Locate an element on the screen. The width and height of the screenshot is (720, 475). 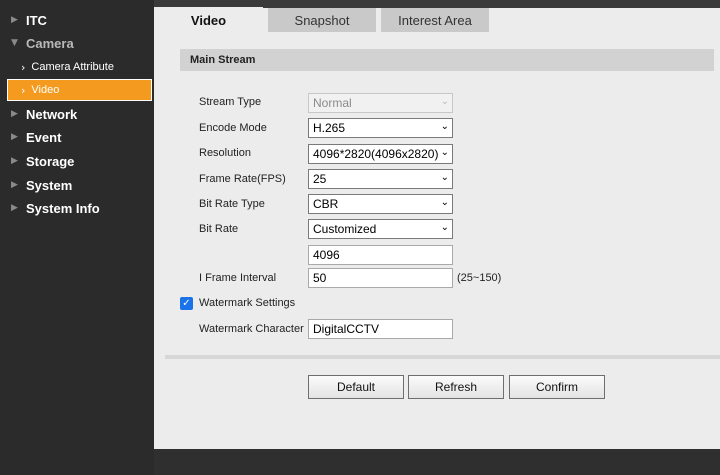
watermark-settings-checkbox: ✓ is located at coordinates (186, 303).